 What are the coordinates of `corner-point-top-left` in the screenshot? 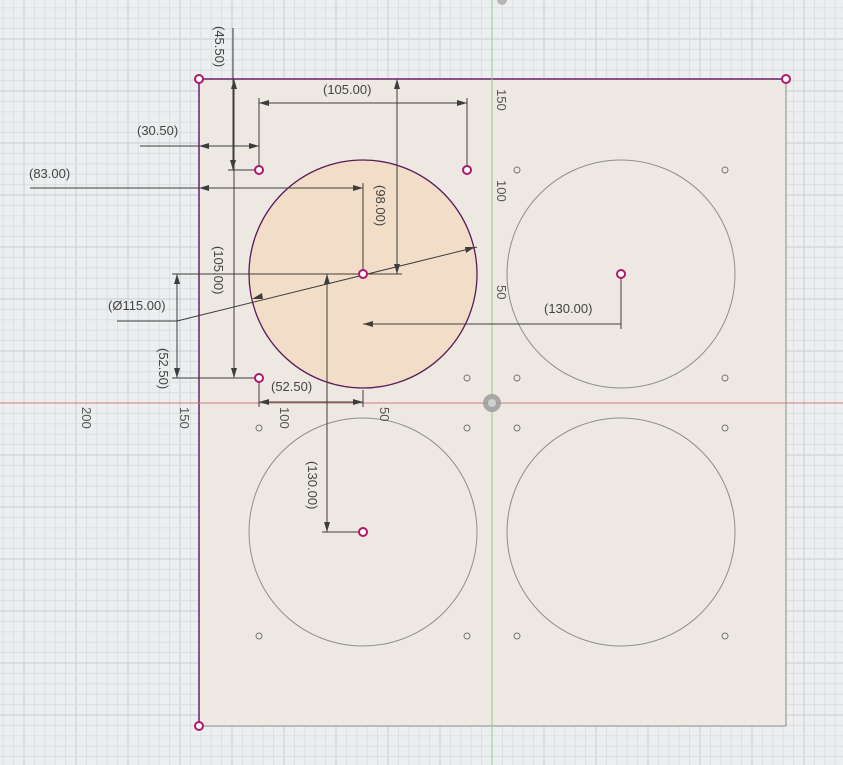 It's located at (199, 79).